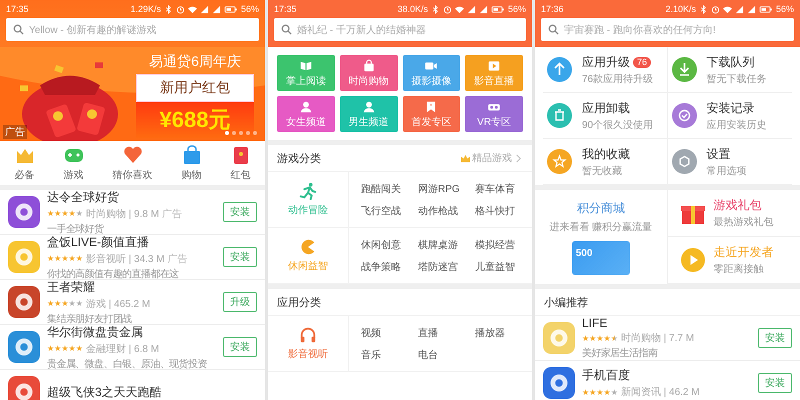  I want to click on app-meta: 时尚购物 | 9.8 M, so click(123, 214).